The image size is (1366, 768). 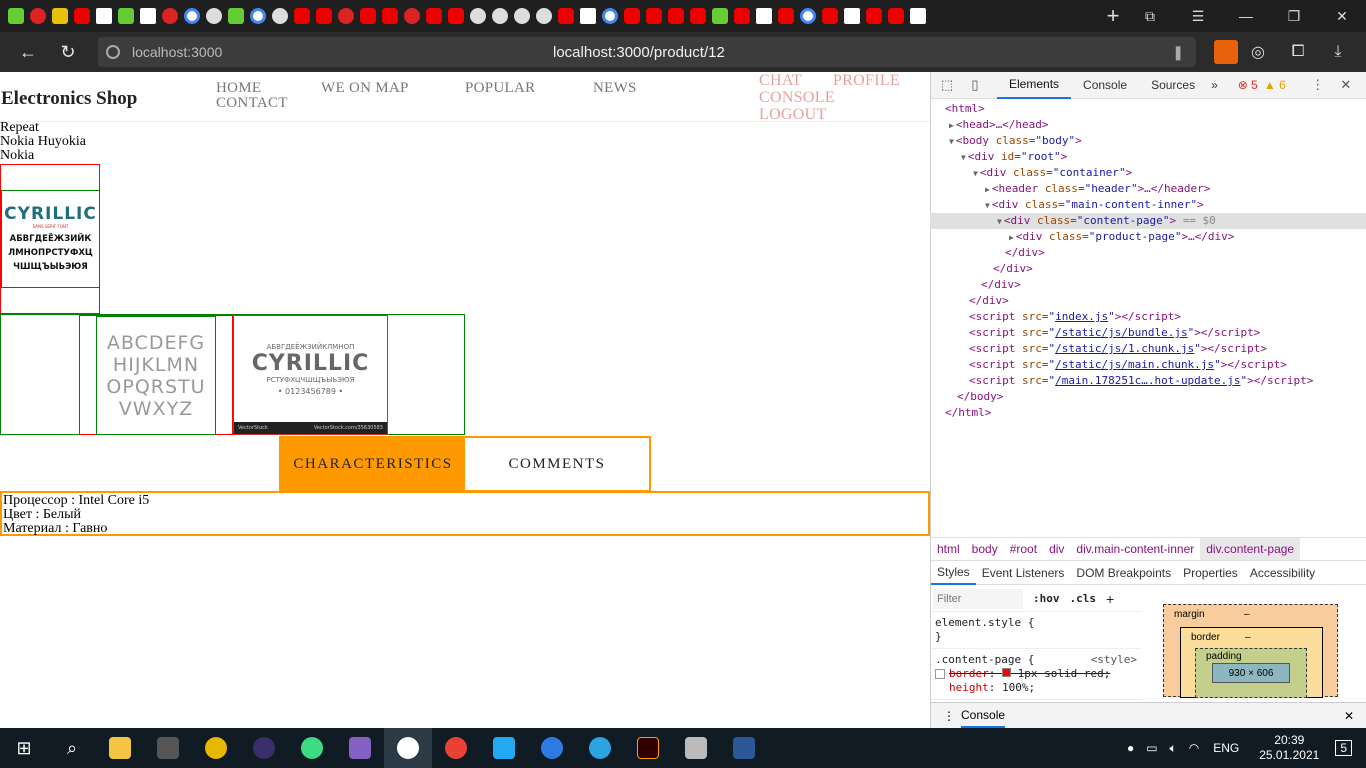 What do you see at coordinates (808, 16) in the screenshot?
I see `drupal-tab-icon` at bounding box center [808, 16].